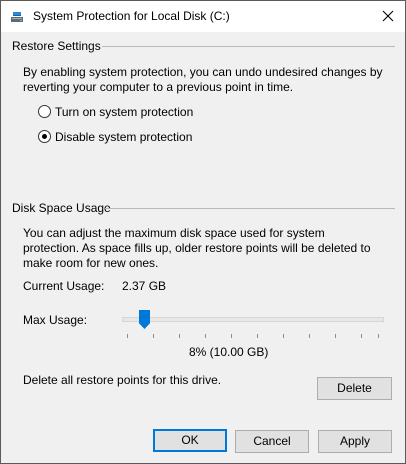 Image resolution: width=406 pixels, height=464 pixels. I want to click on max-usage-value: 8% (10.00 GB), so click(229, 352).